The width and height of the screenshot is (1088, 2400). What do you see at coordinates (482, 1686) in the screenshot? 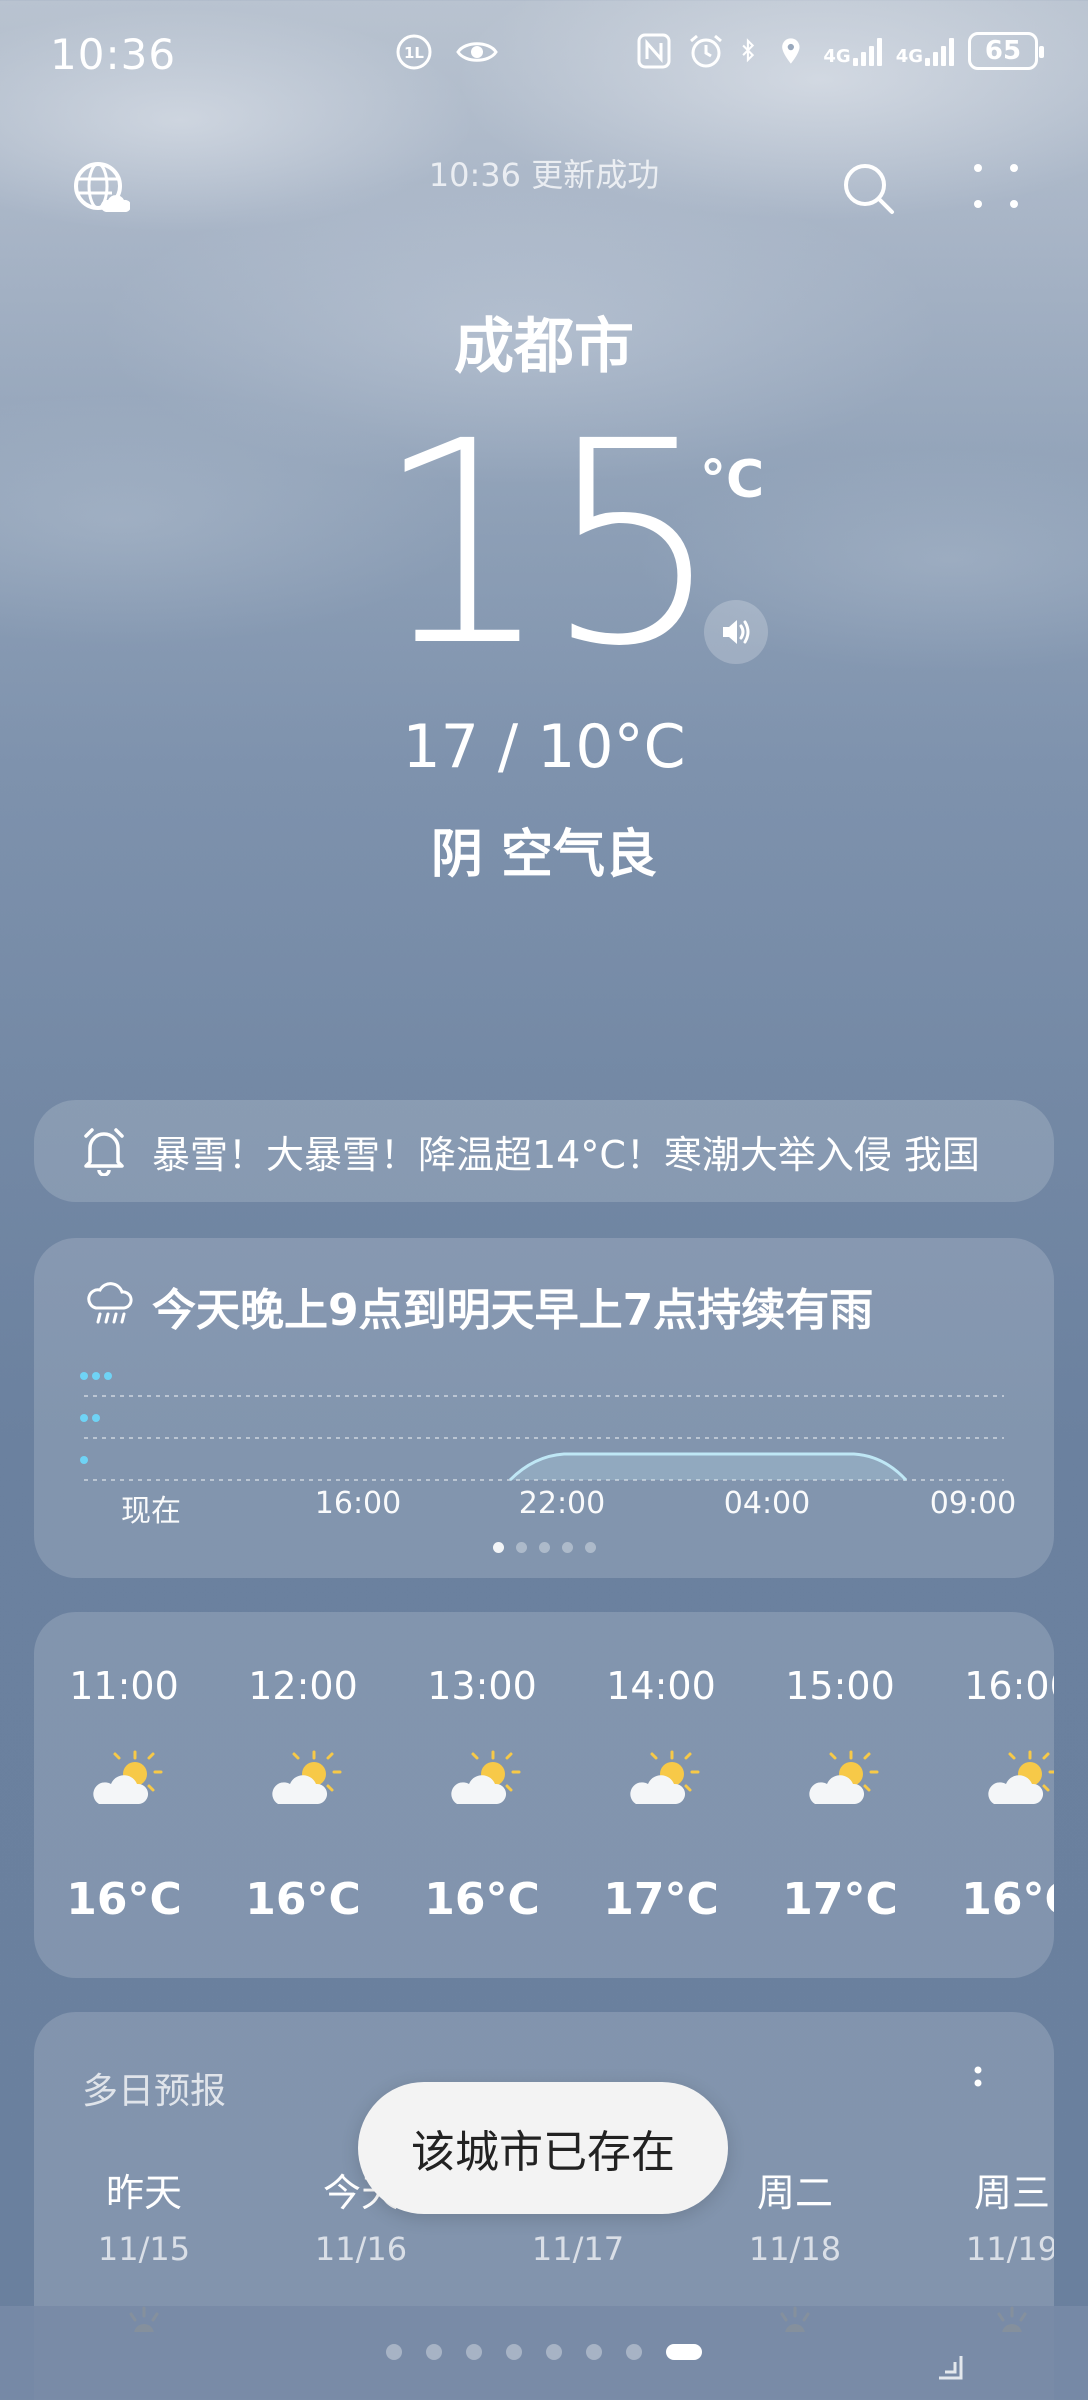
I see `hour-time: 13:00` at bounding box center [482, 1686].